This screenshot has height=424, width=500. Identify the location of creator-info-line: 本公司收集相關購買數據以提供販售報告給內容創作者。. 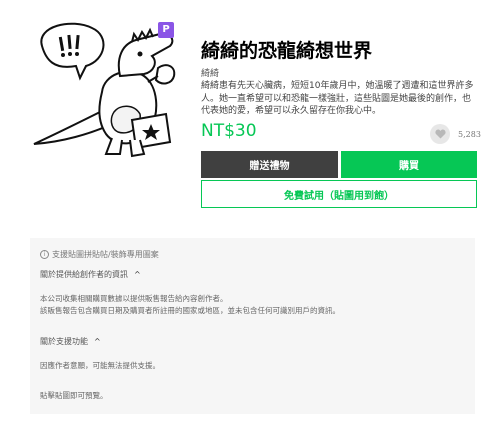
(134, 298).